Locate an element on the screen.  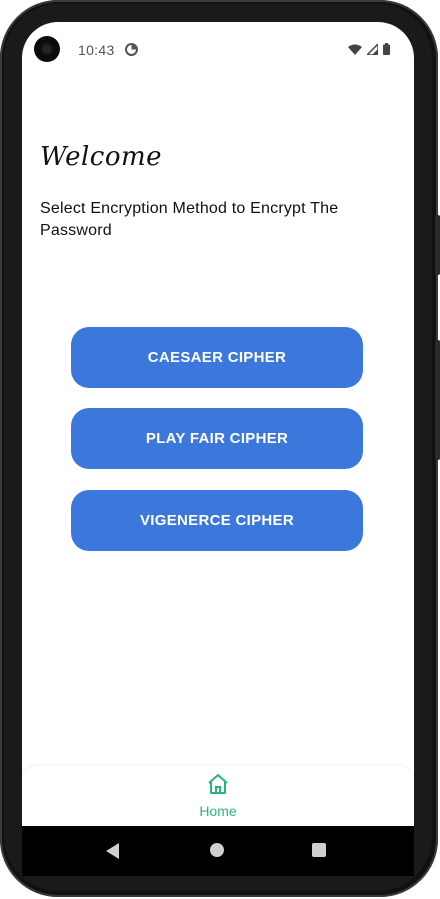
data-saver-icon is located at coordinates (131, 52).